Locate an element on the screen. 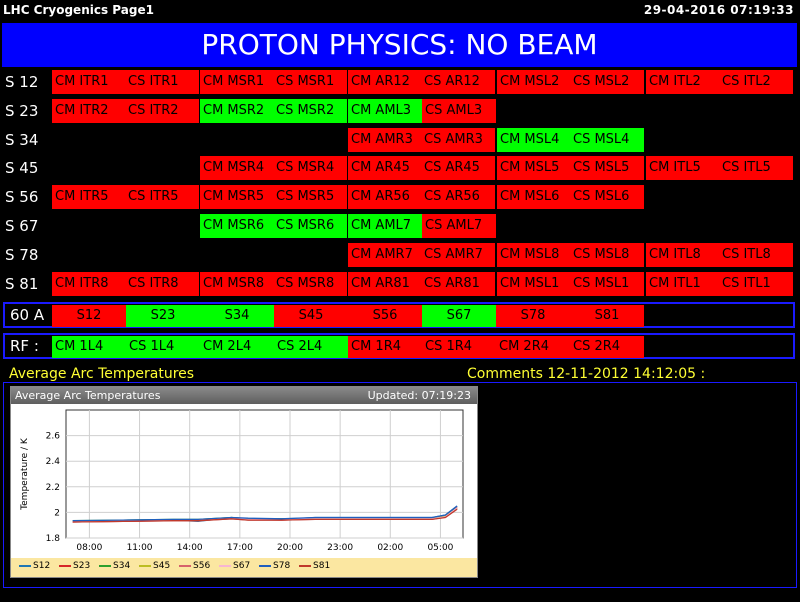 The width and height of the screenshot is (800, 602). status-cell: CM AMR7 CS AMR7 is located at coordinates (421, 254).